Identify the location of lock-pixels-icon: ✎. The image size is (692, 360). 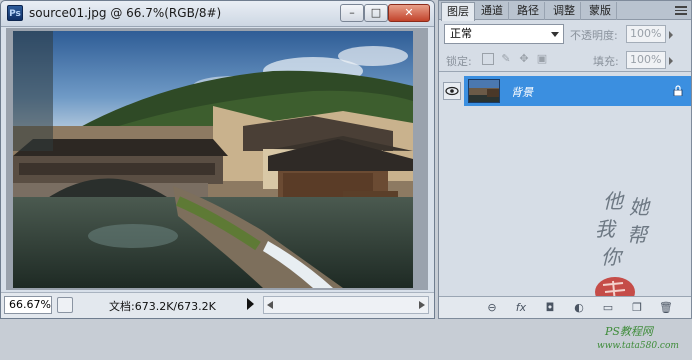
(506, 59).